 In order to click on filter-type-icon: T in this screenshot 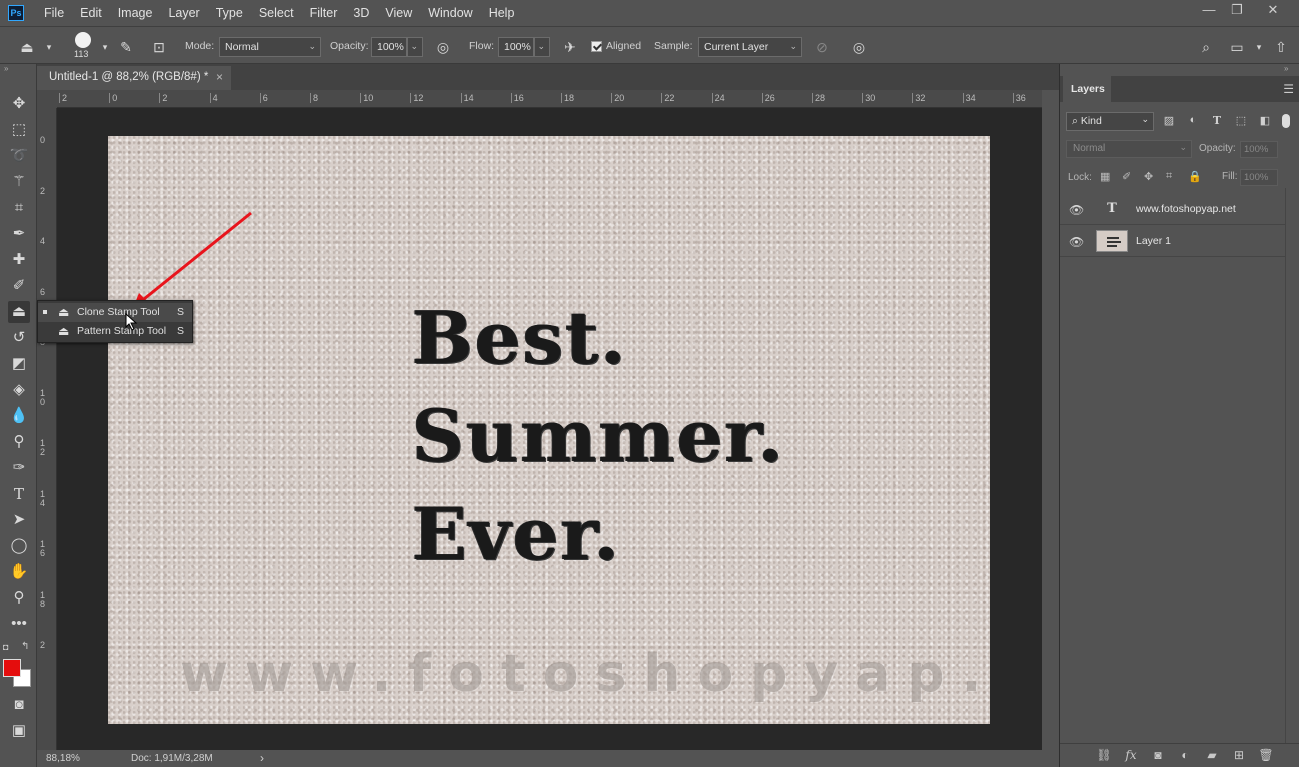, I will do `click(1217, 121)`.